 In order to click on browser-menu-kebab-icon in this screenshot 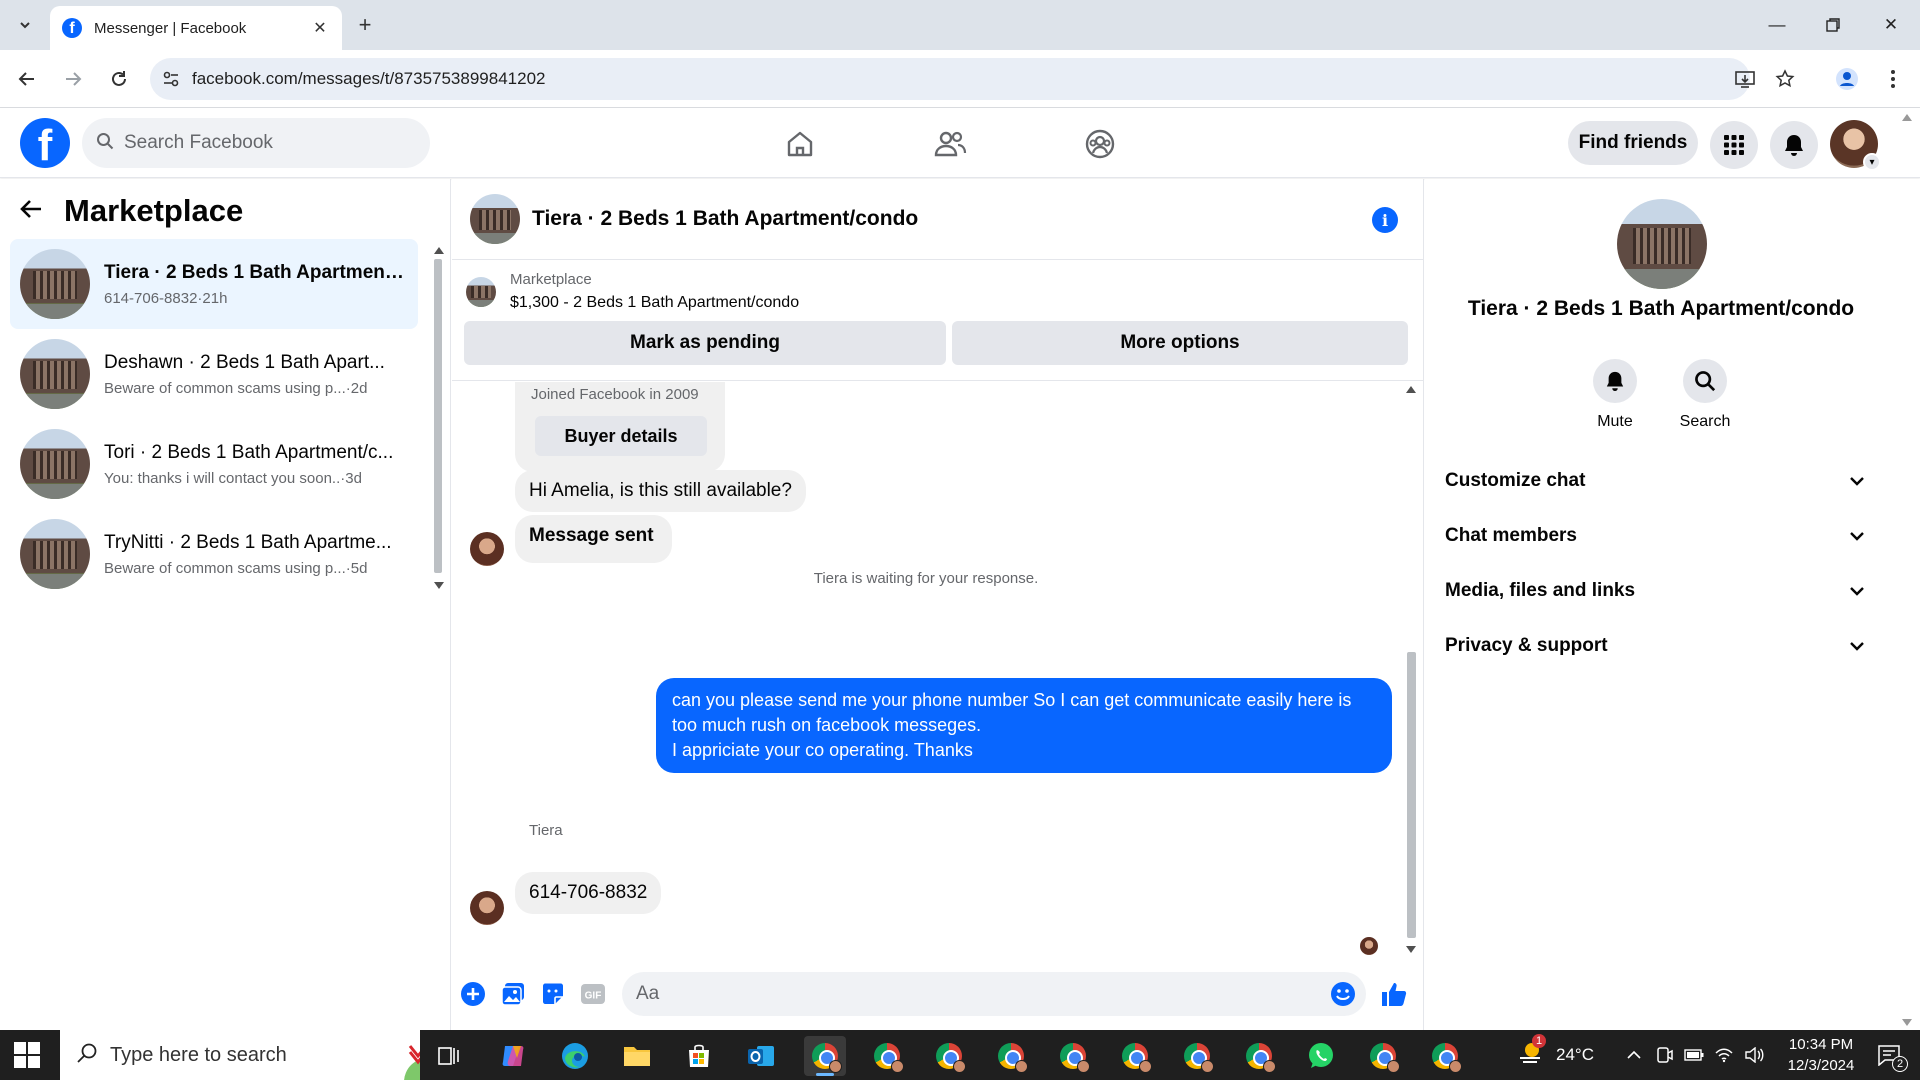, I will do `click(1893, 79)`.